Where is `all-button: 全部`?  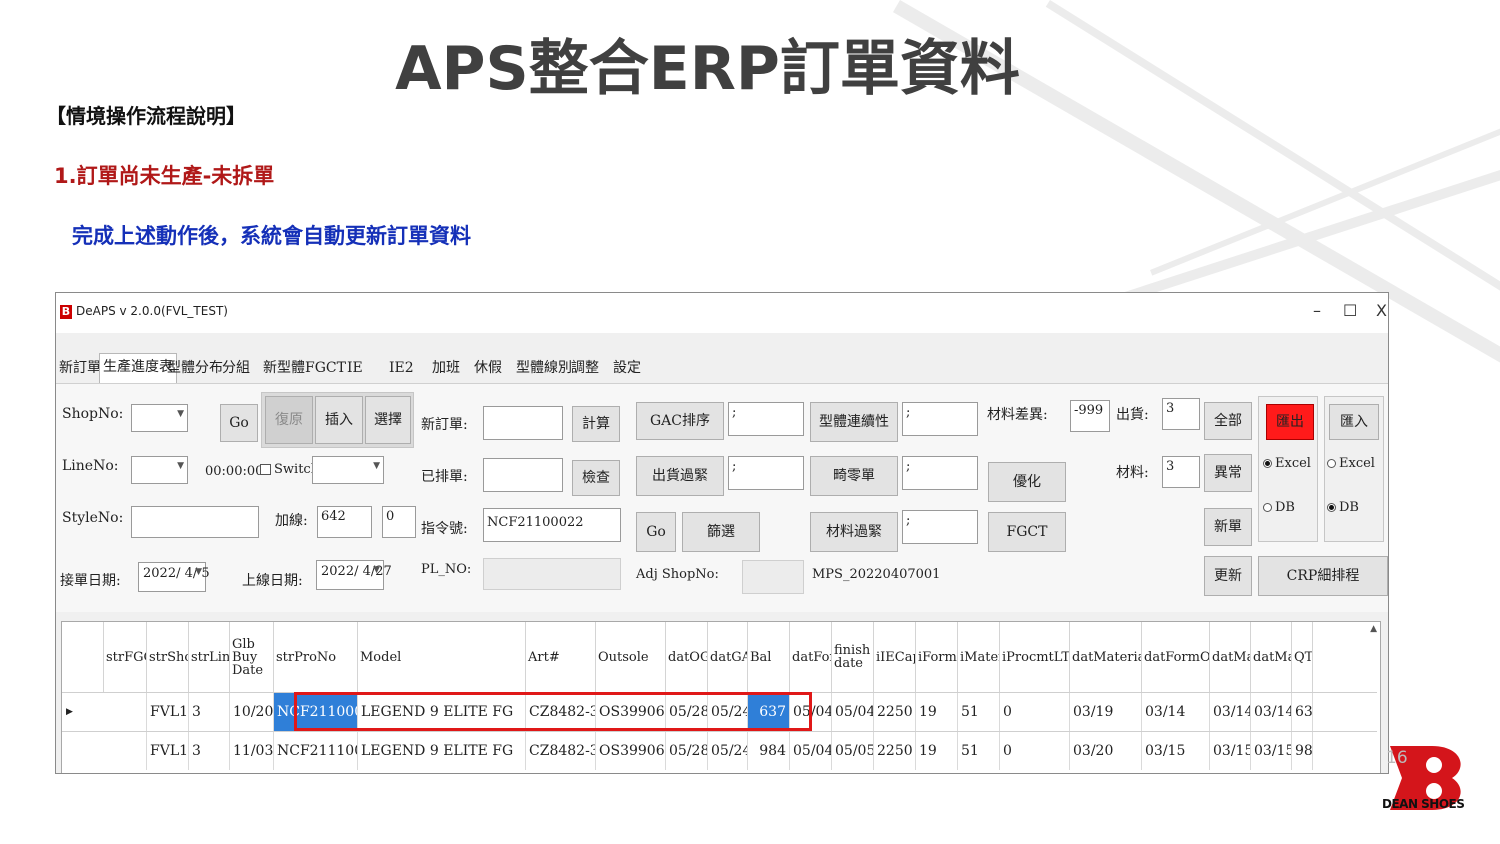
all-button: 全部 is located at coordinates (1228, 421).